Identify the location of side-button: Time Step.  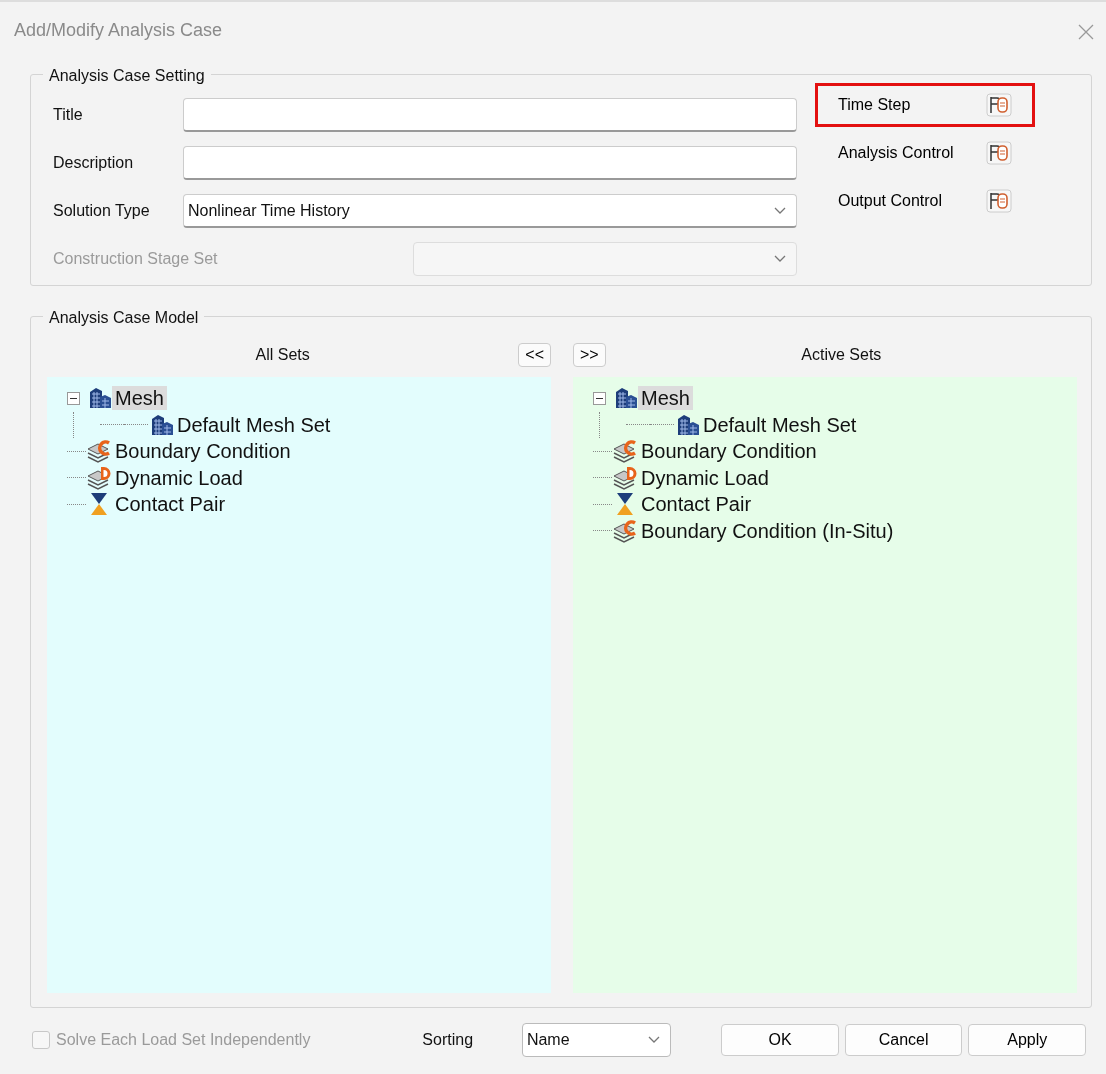
(925, 105).